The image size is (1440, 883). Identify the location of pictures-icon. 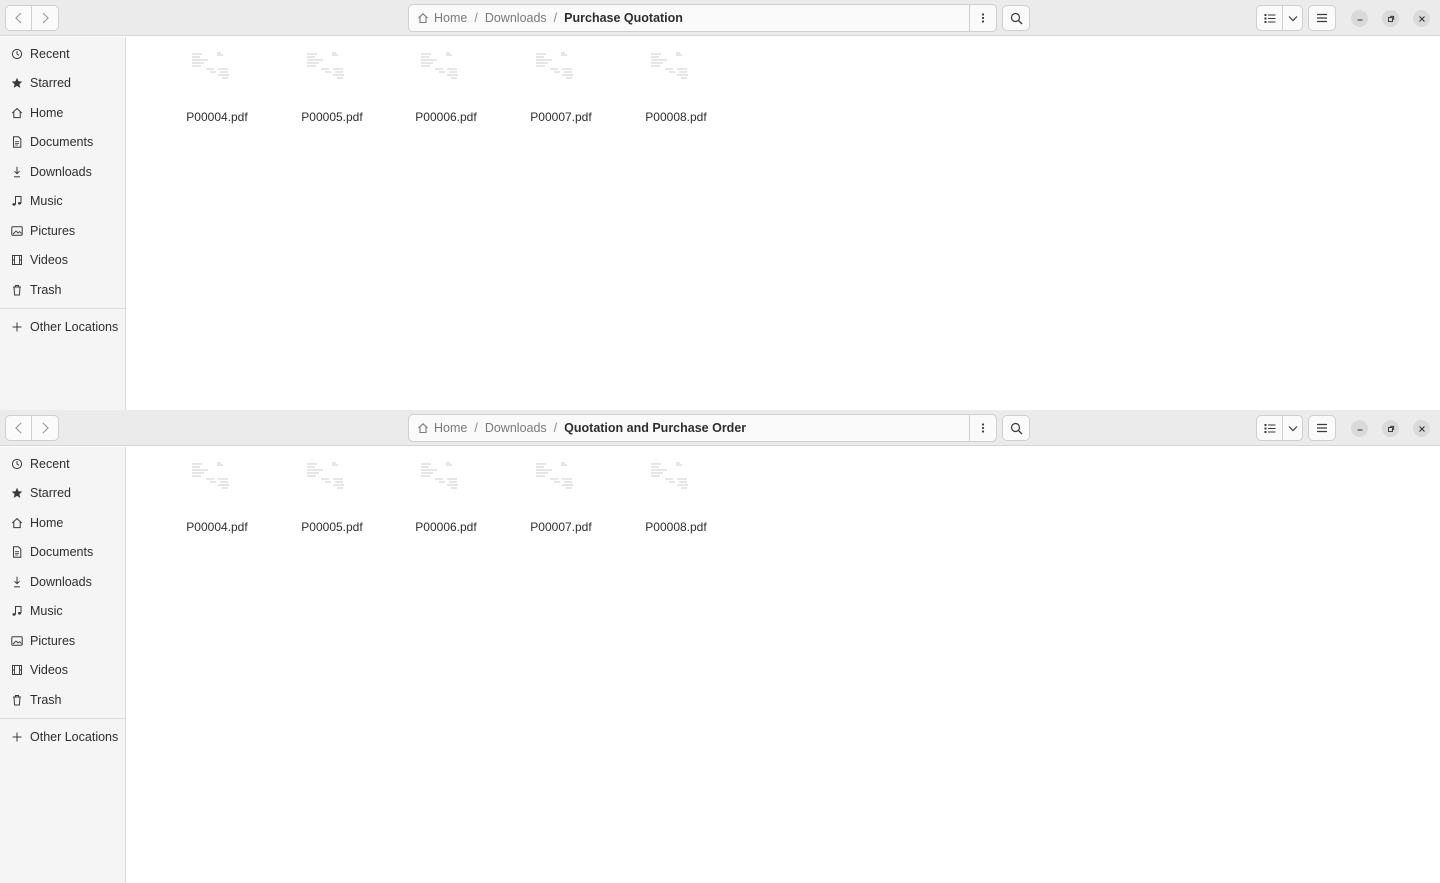
(17, 231).